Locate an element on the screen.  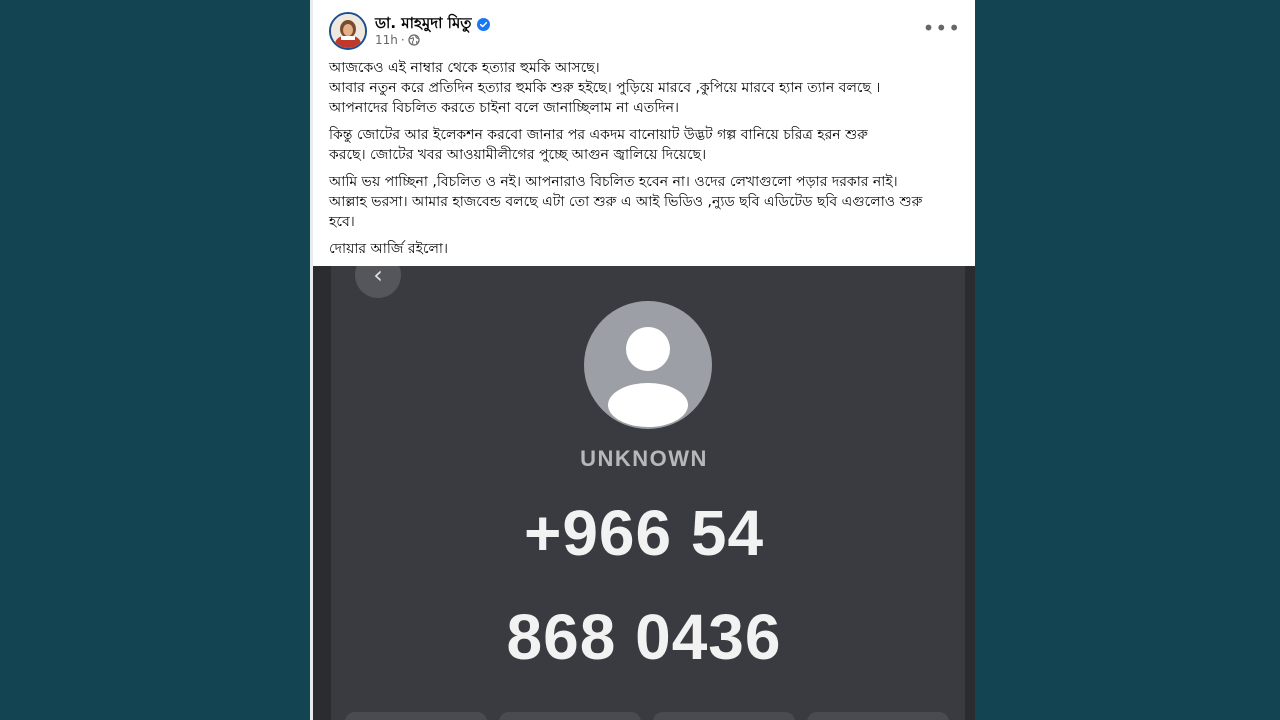
post-paragraph: দোয়ার আর্জি রইলো। is located at coordinates (644, 249).